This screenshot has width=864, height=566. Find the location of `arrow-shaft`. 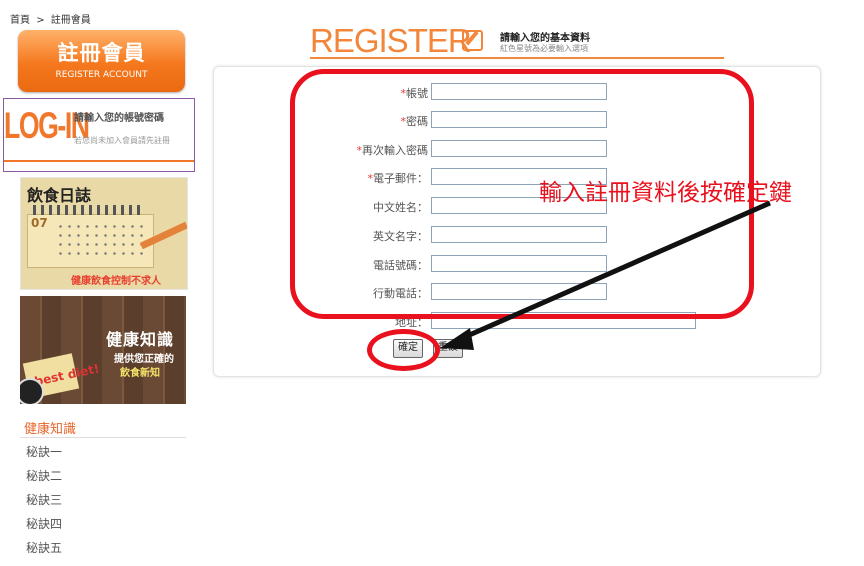

arrow-shaft is located at coordinates (614, 271).